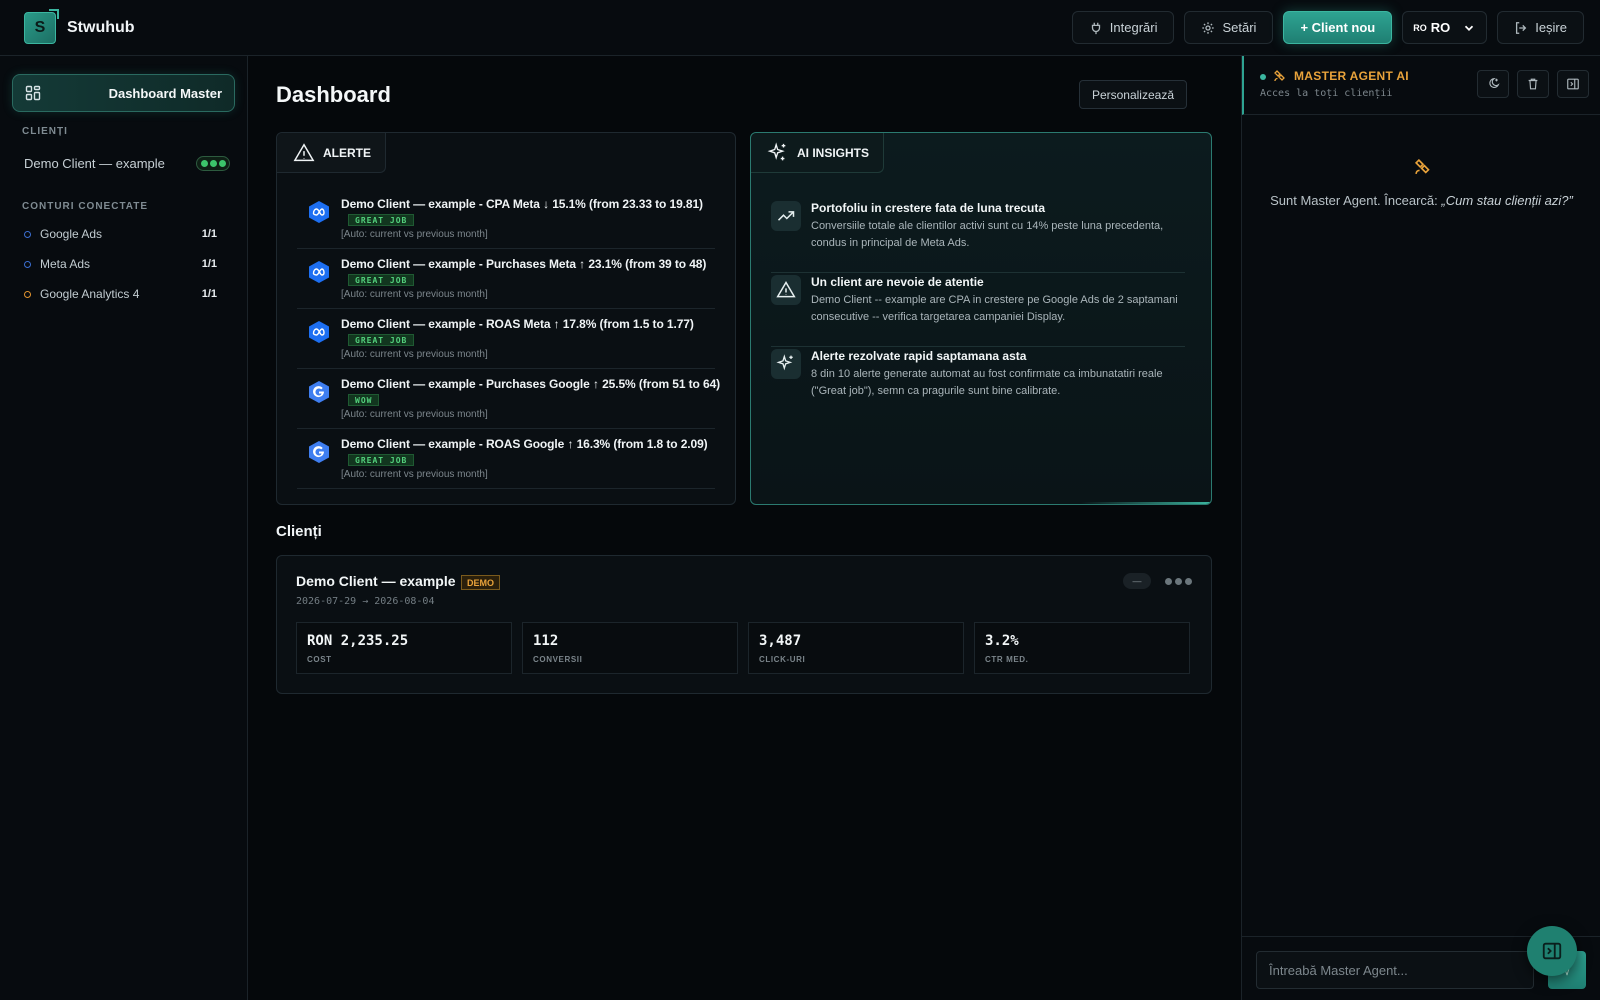 This screenshot has width=1600, height=1000. Describe the element at coordinates (1132, 94) in the screenshot. I see `customize-button: Personalizează` at that location.